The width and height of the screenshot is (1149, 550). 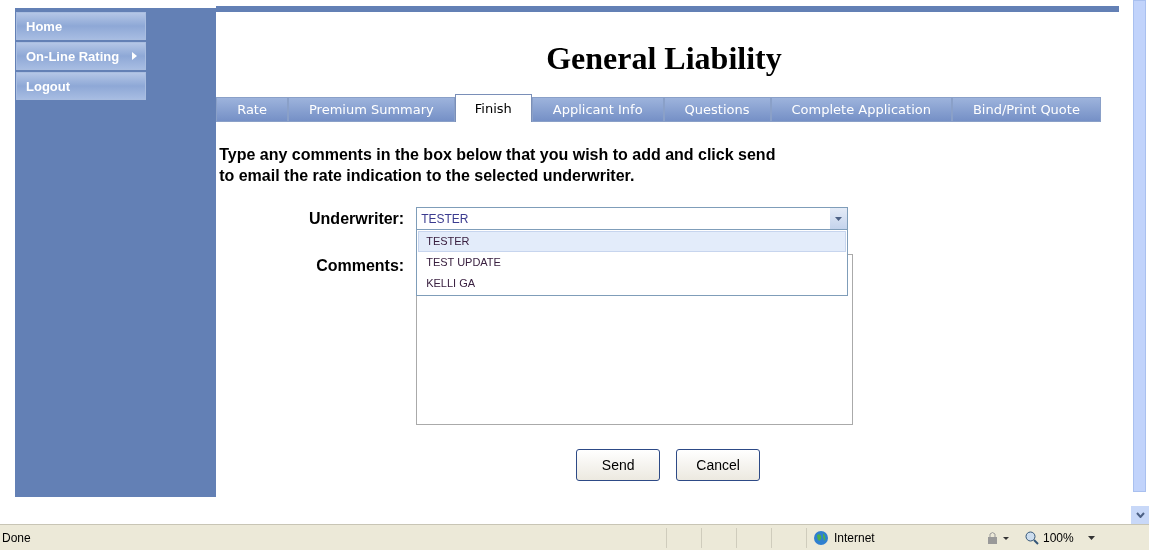 What do you see at coordinates (821, 537) in the screenshot?
I see `globe-icon` at bounding box center [821, 537].